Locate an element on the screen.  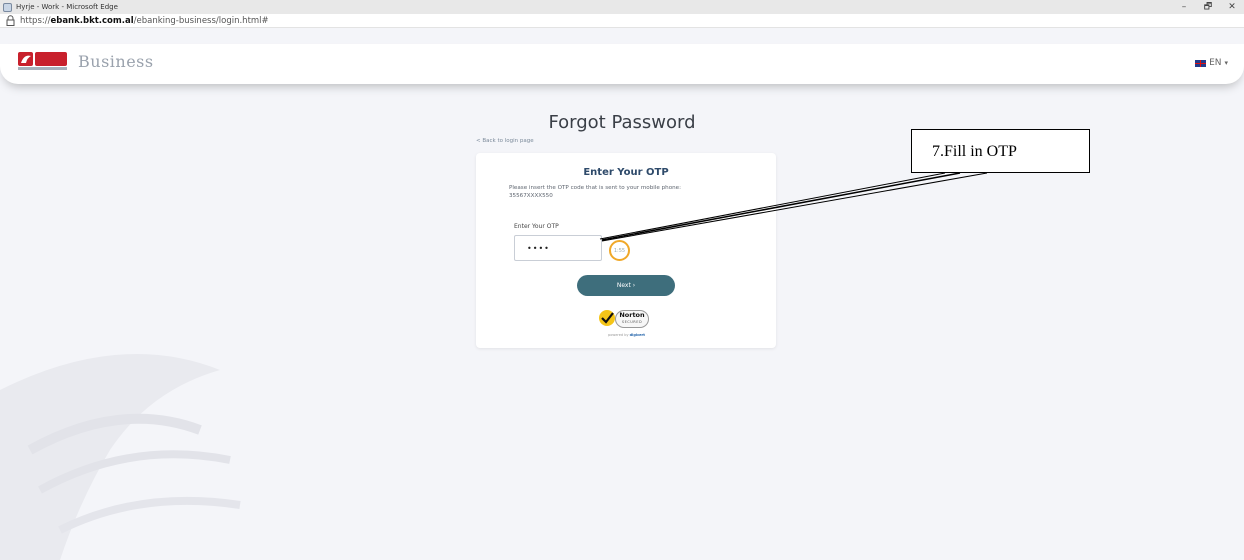
otp-field-label: Enter Your OTP is located at coordinates (536, 226).